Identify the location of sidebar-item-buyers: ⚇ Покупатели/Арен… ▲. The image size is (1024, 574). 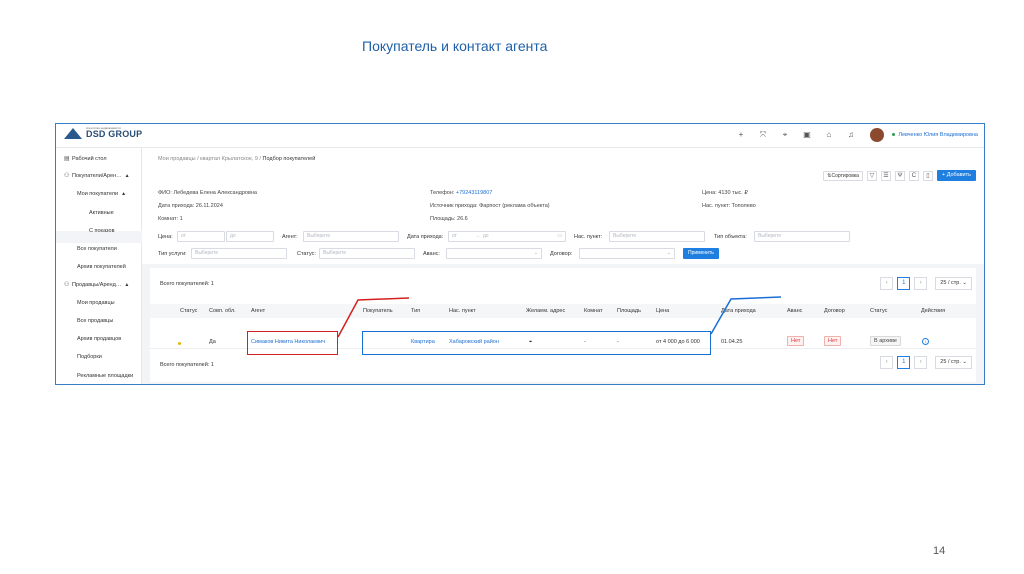
(97, 175).